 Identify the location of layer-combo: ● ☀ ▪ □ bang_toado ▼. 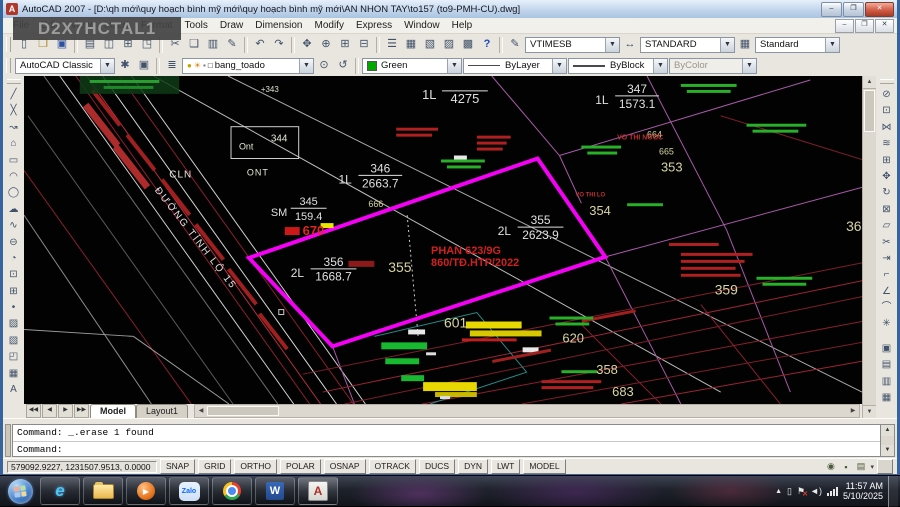
(248, 65).